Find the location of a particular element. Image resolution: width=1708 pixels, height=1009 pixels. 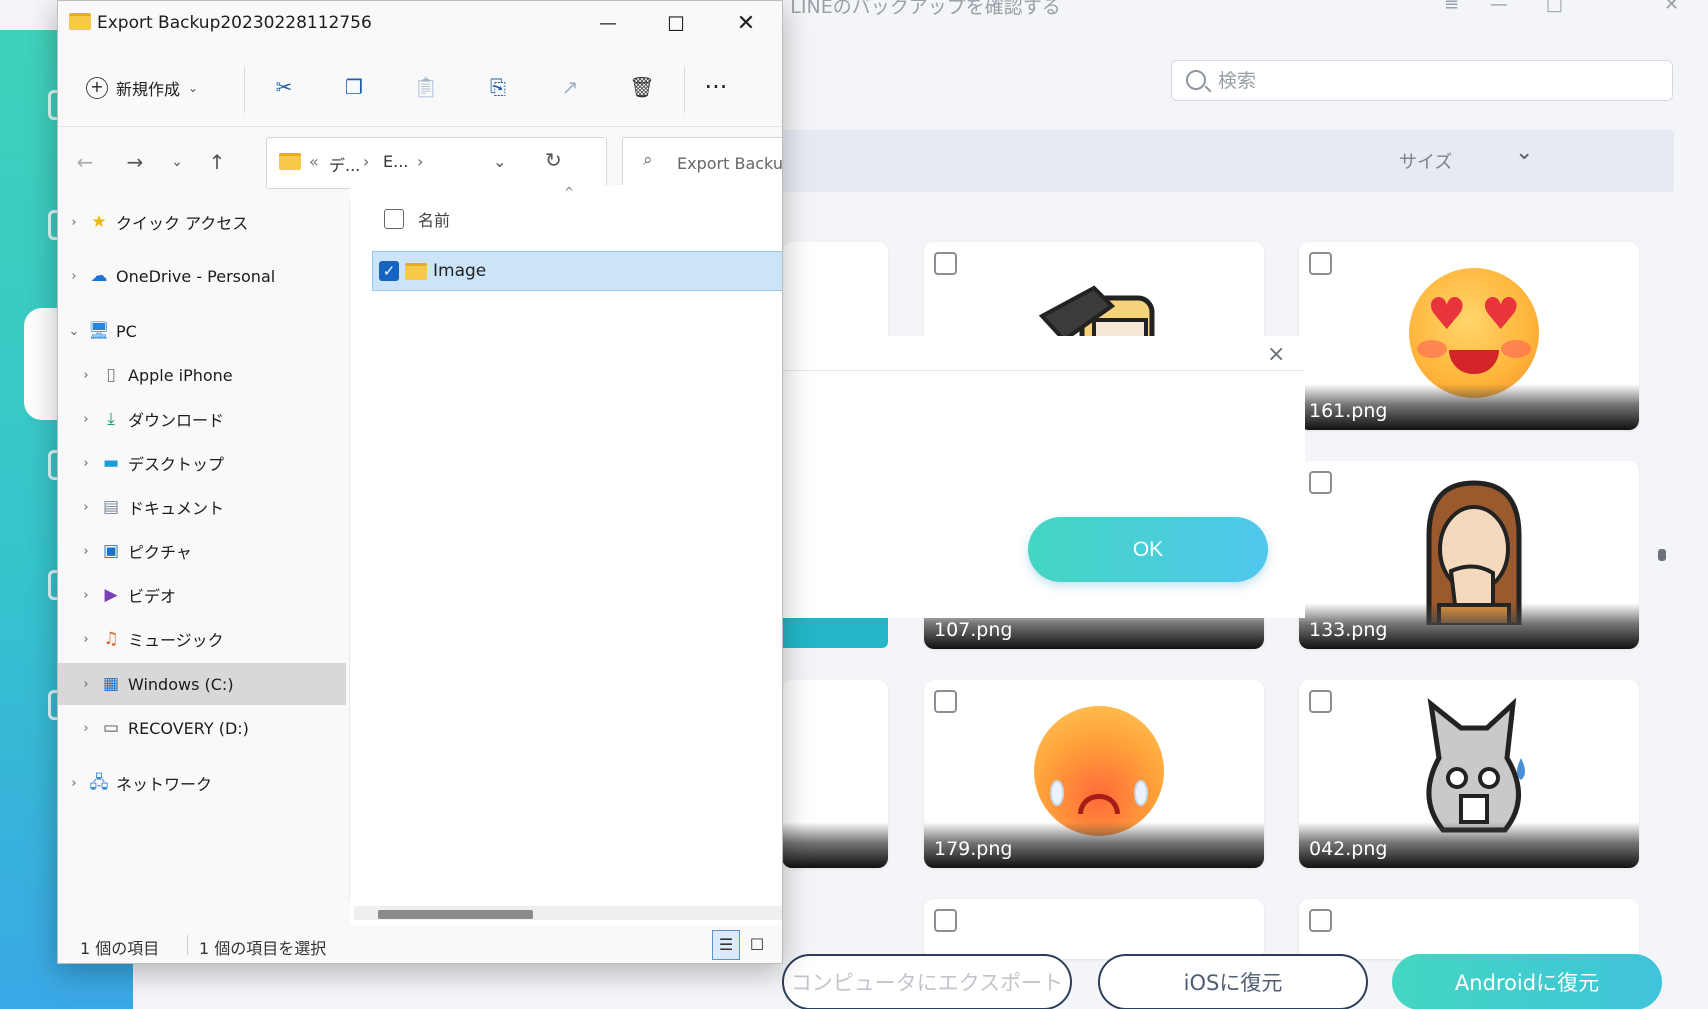

network-icon: 🖧︎ is located at coordinates (99, 783).